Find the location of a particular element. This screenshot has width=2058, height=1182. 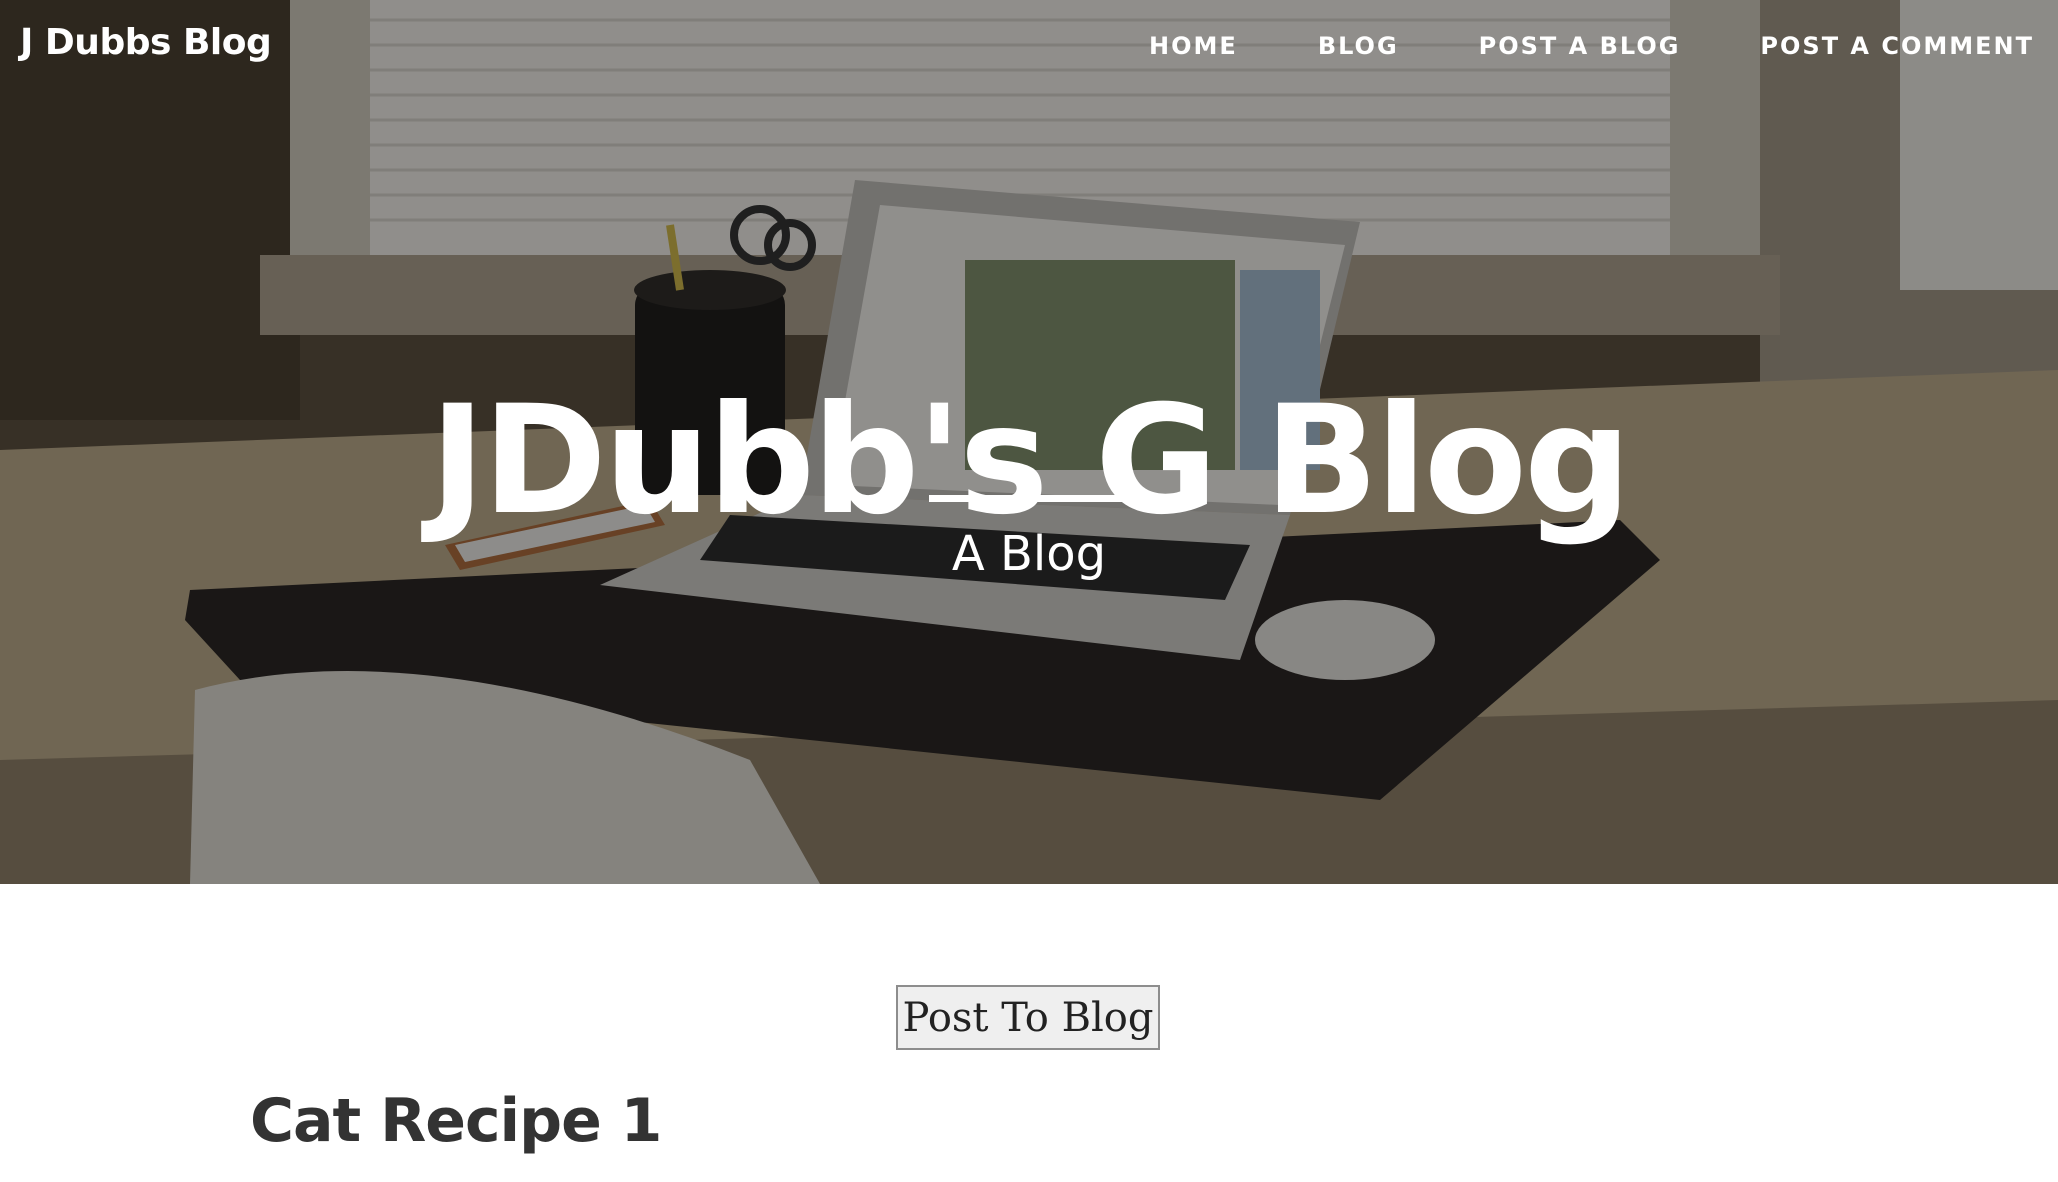

post-title: Cat Recipe 1 is located at coordinates (456, 1121).